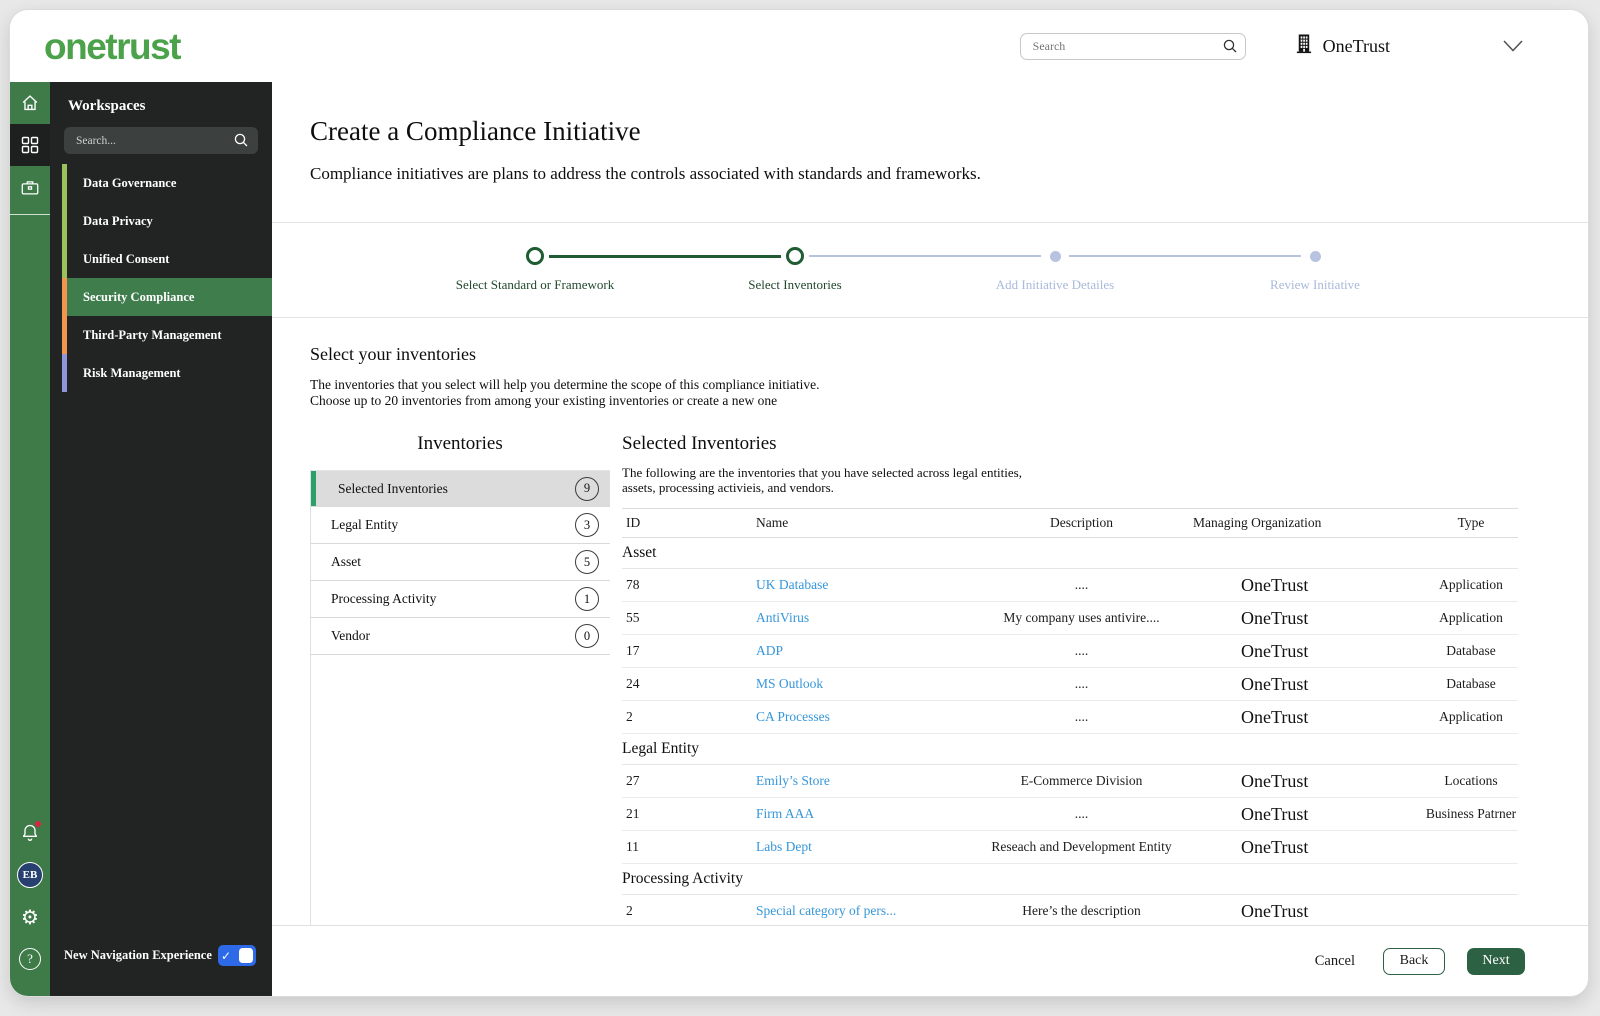 Image resolution: width=1600 pixels, height=1016 pixels. I want to click on inventory-filter-label: Selected Inventories, so click(393, 488).